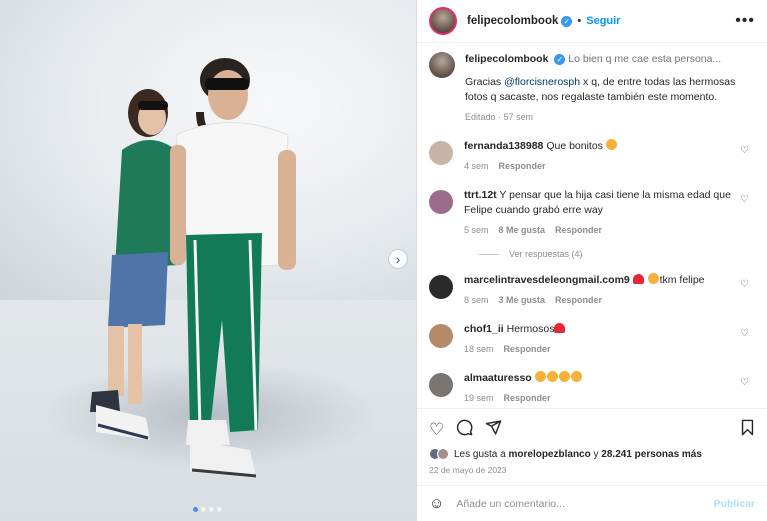 Image resolution: width=767 pixels, height=521 pixels. What do you see at coordinates (747, 430) in the screenshot?
I see `save-bookmark-icon` at bounding box center [747, 430].